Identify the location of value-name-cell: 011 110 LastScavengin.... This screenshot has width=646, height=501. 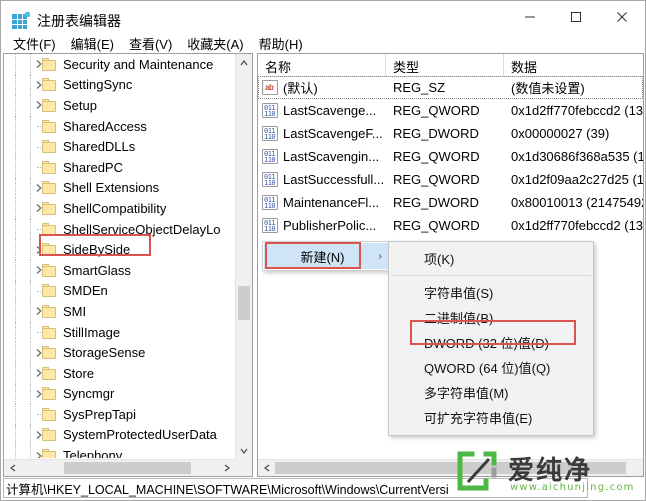
(322, 156).